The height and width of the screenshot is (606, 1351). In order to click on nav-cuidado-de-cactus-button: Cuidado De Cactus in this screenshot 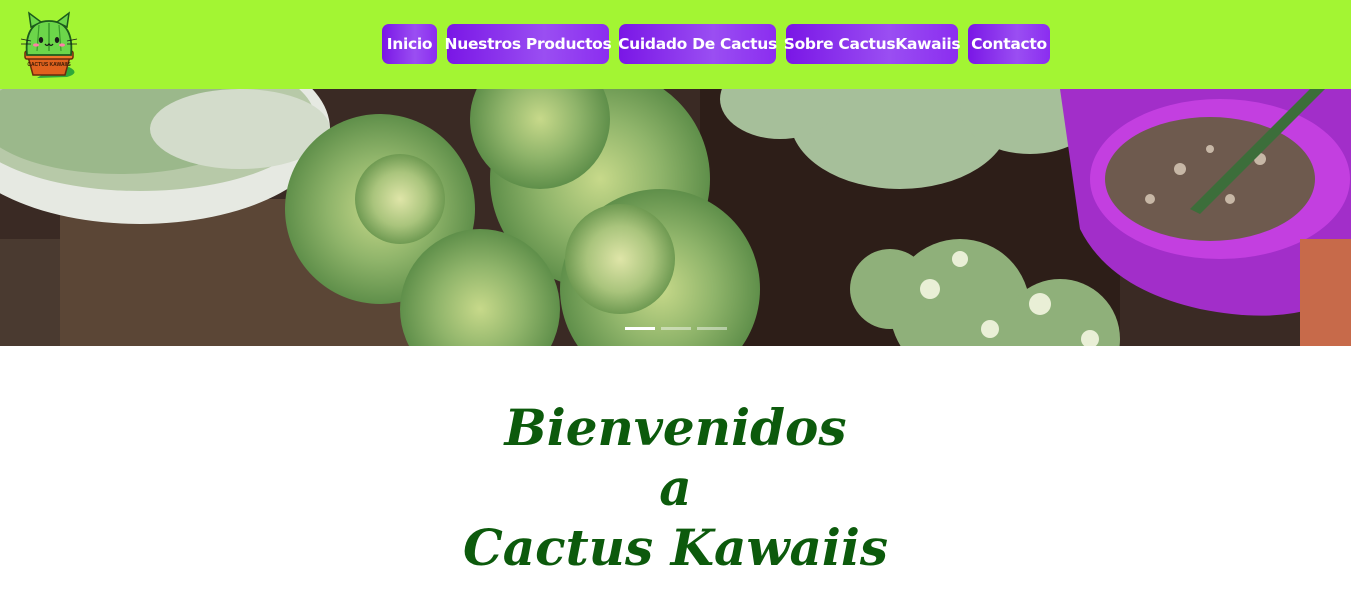, I will do `click(697, 44)`.